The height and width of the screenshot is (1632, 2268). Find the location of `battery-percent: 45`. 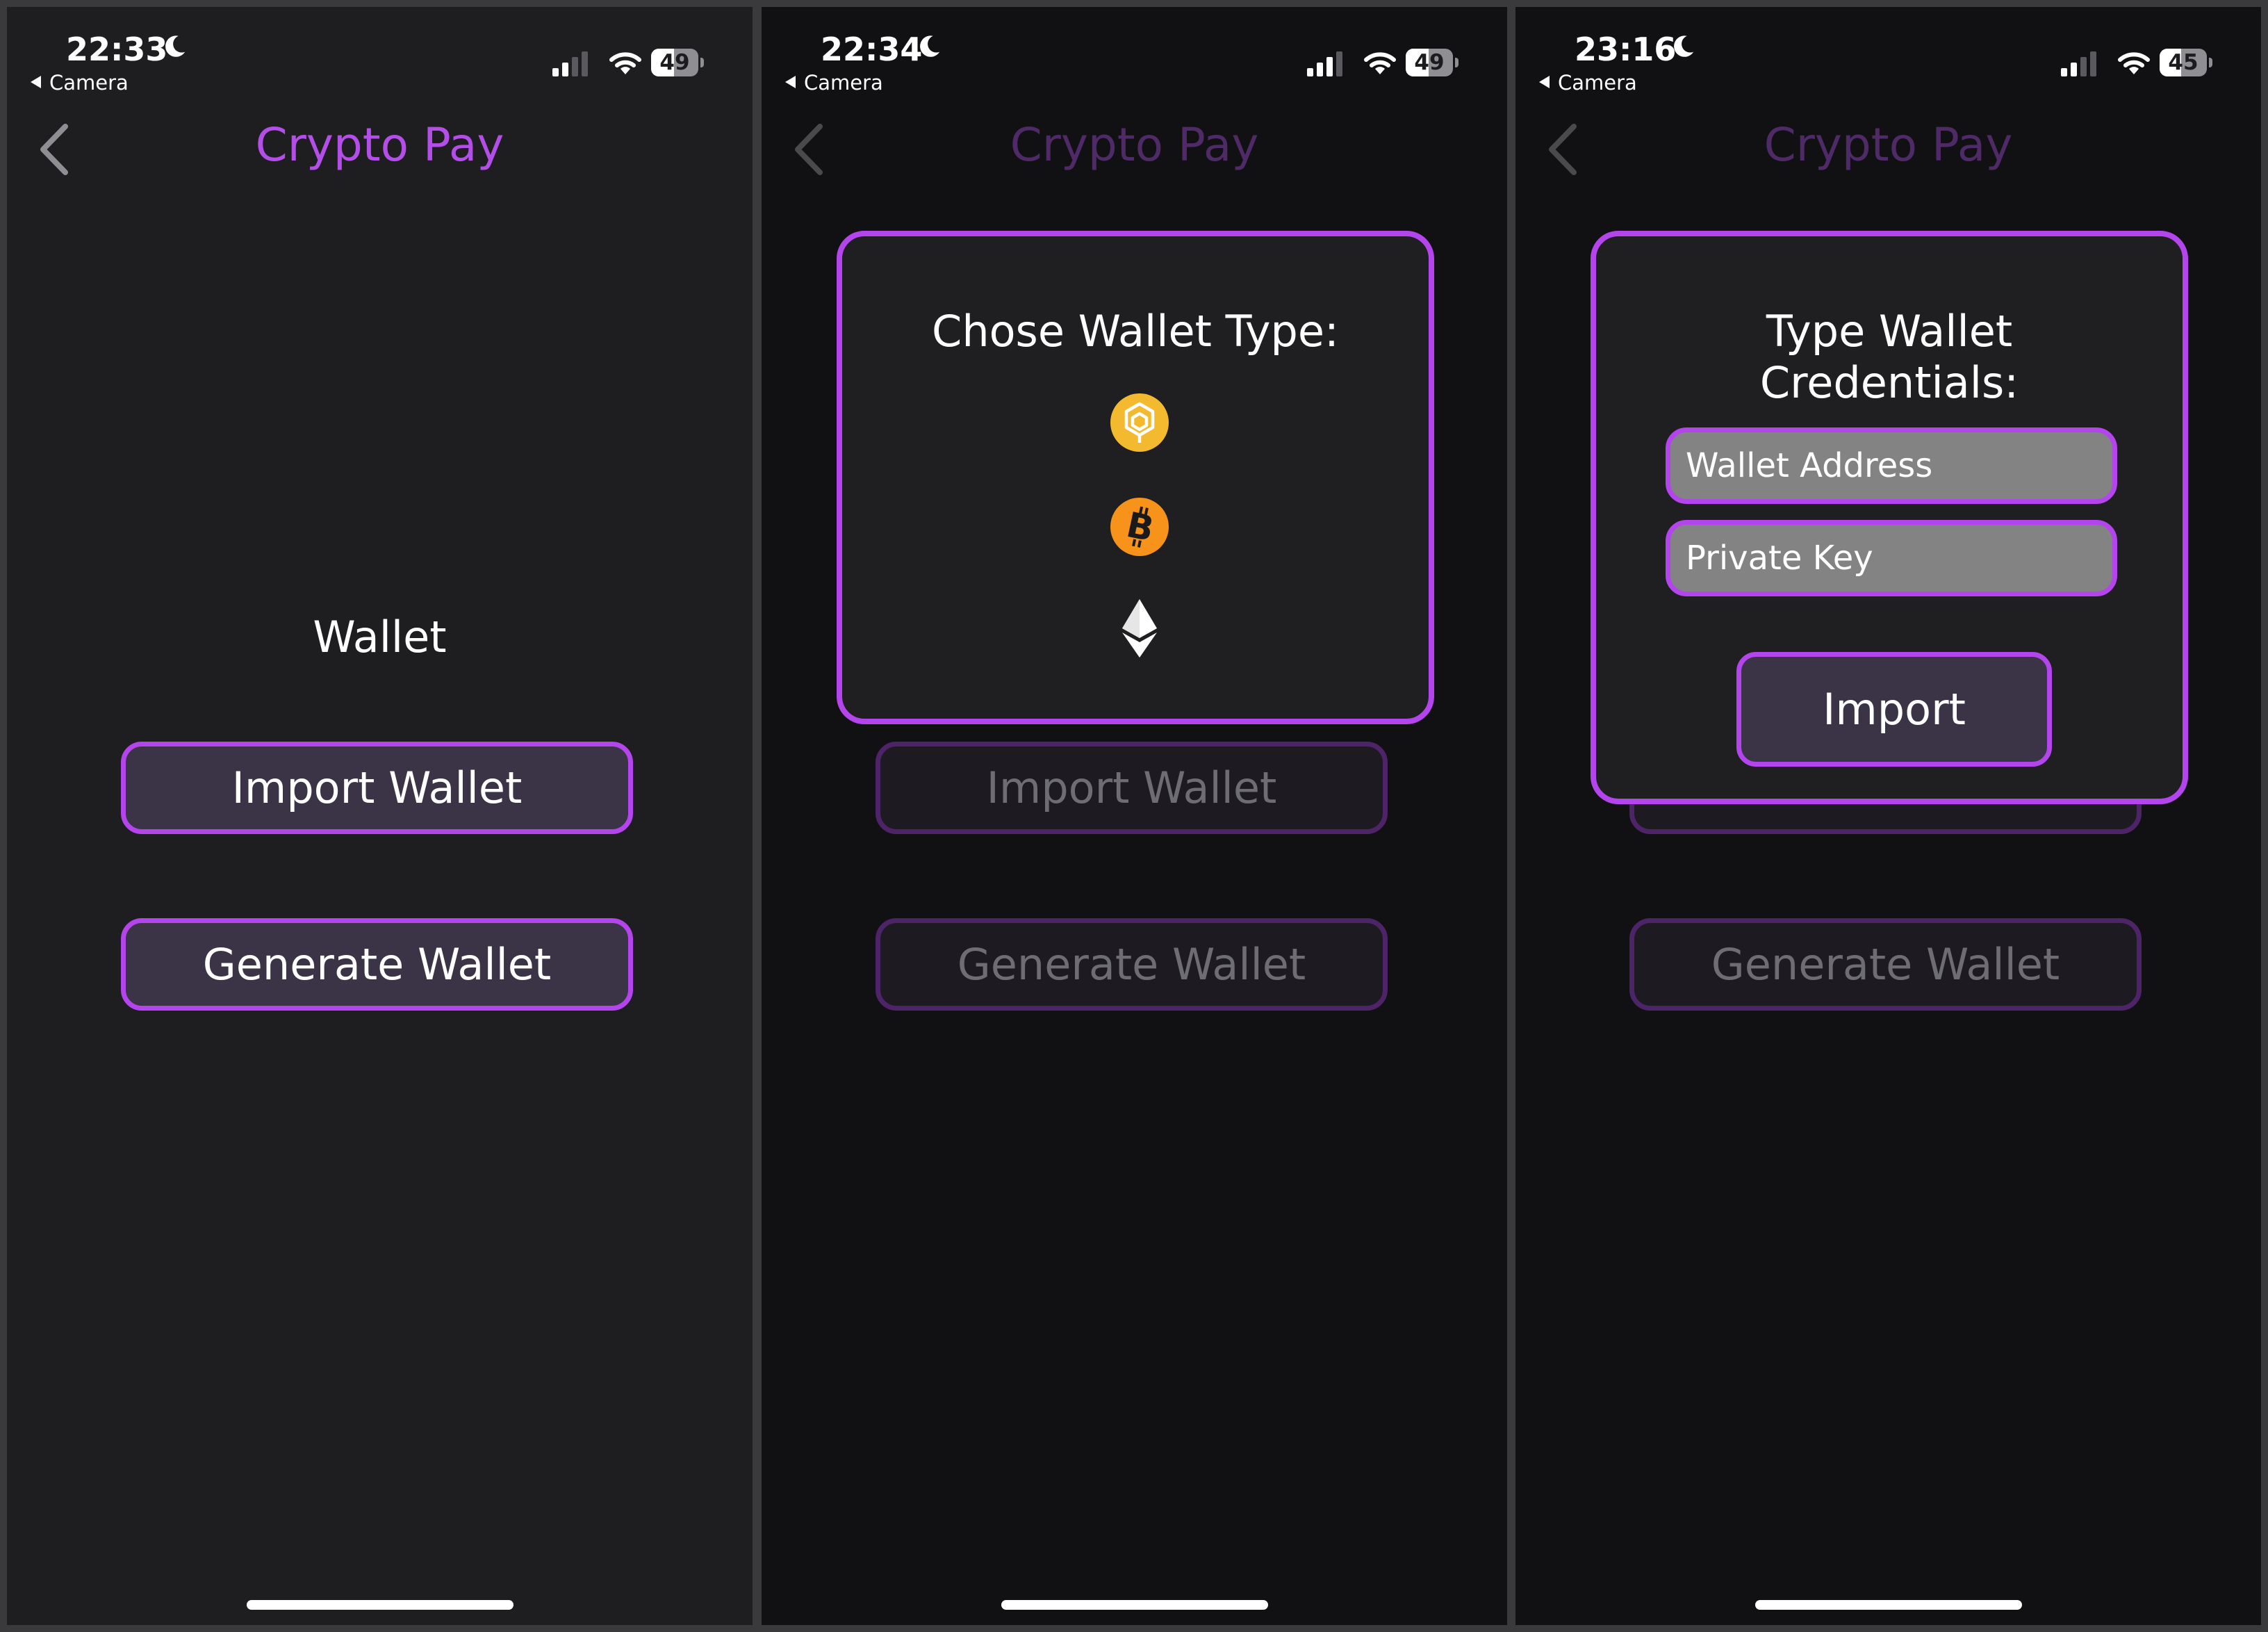

battery-percent: 45 is located at coordinates (2183, 62).